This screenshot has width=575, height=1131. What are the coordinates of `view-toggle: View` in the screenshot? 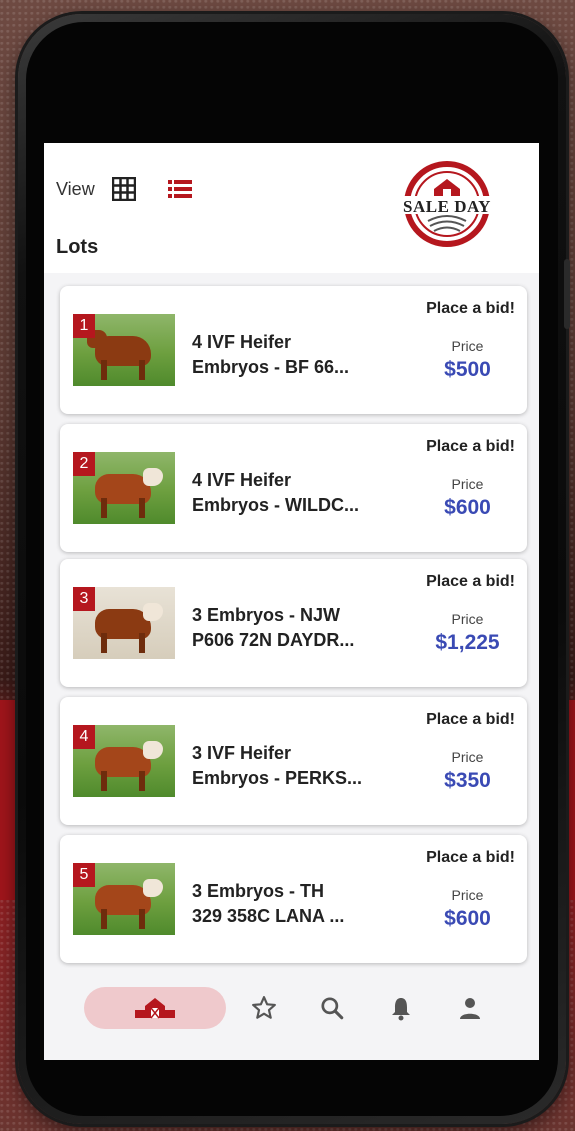 It's located at (124, 189).